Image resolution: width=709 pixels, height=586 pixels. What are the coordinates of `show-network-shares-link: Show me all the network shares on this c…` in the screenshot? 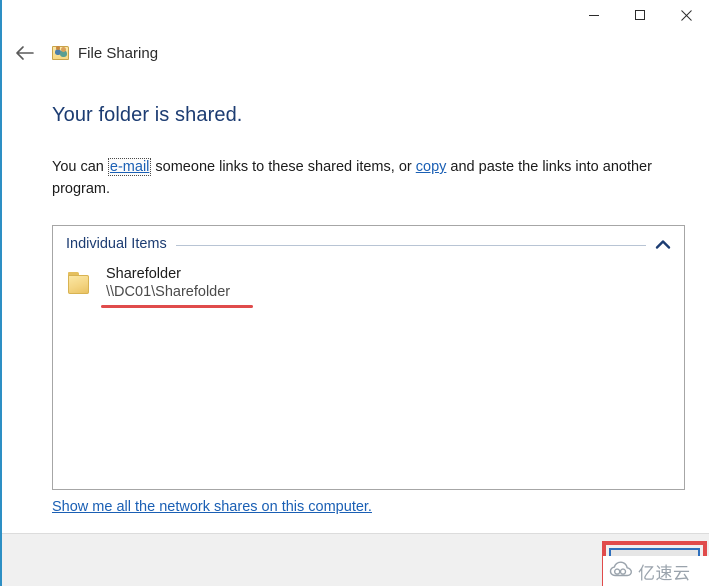 It's located at (212, 507).